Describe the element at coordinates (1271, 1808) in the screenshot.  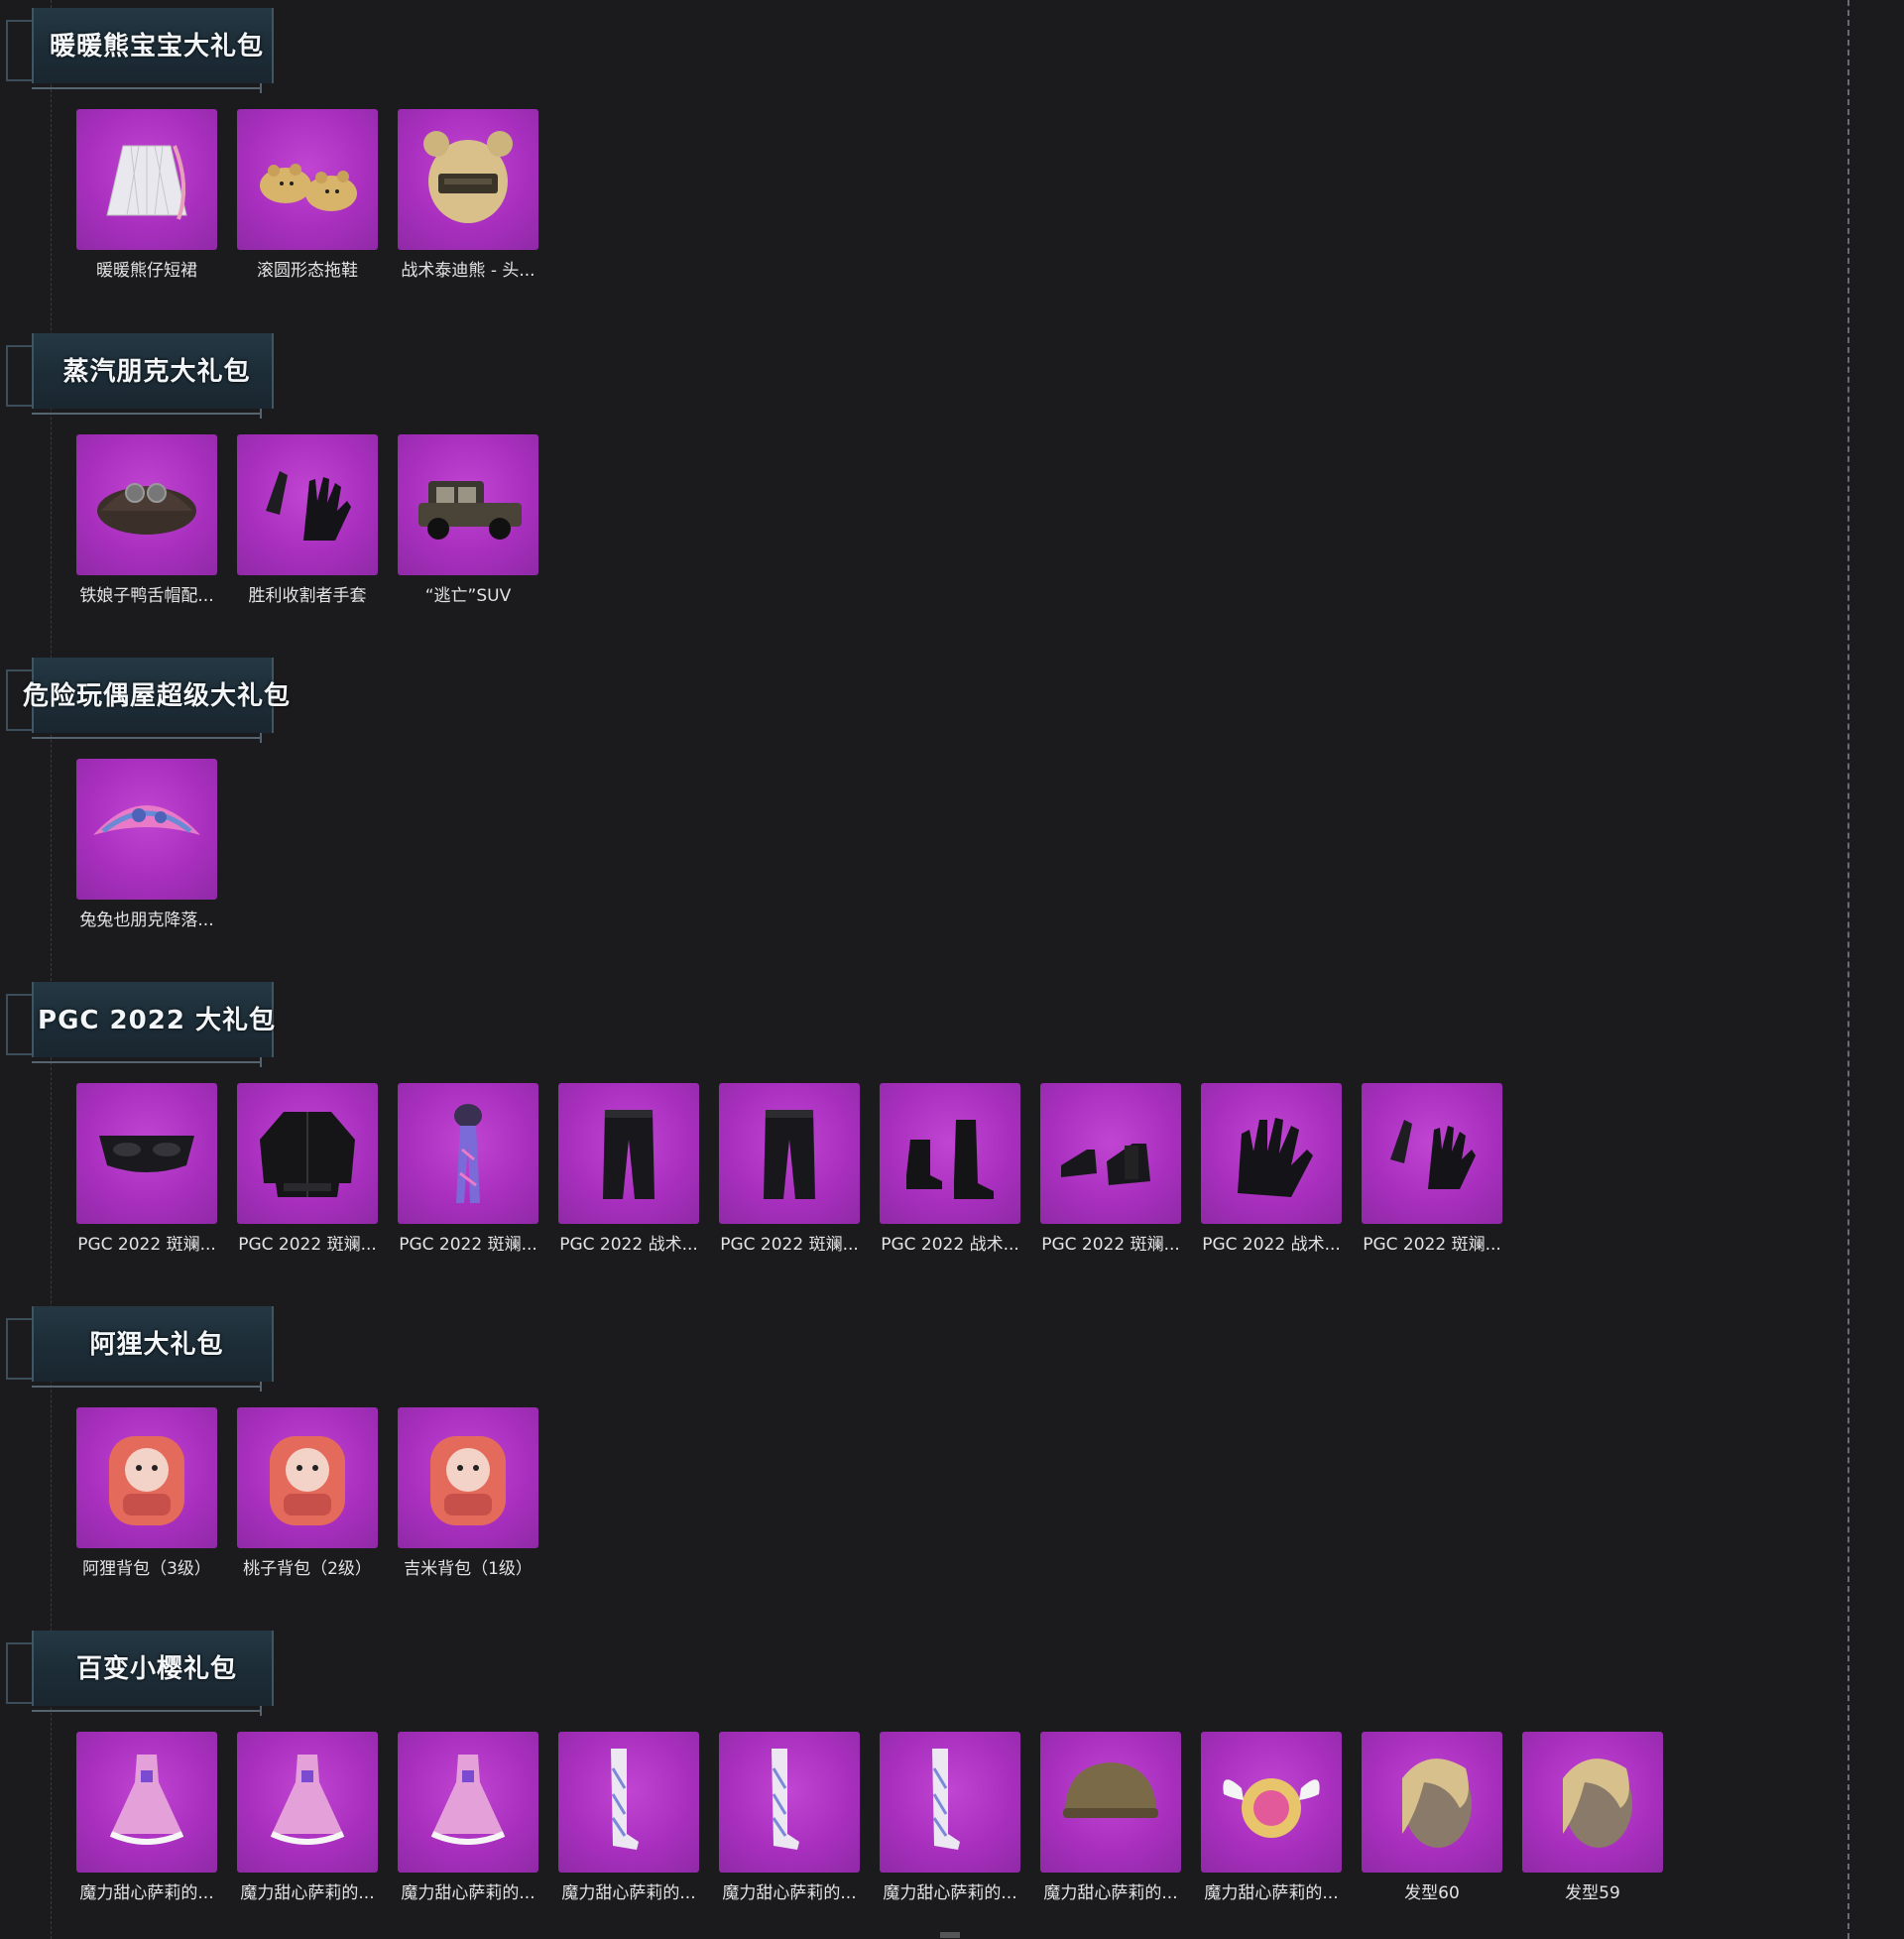
I see `winged-bag-icon` at that location.